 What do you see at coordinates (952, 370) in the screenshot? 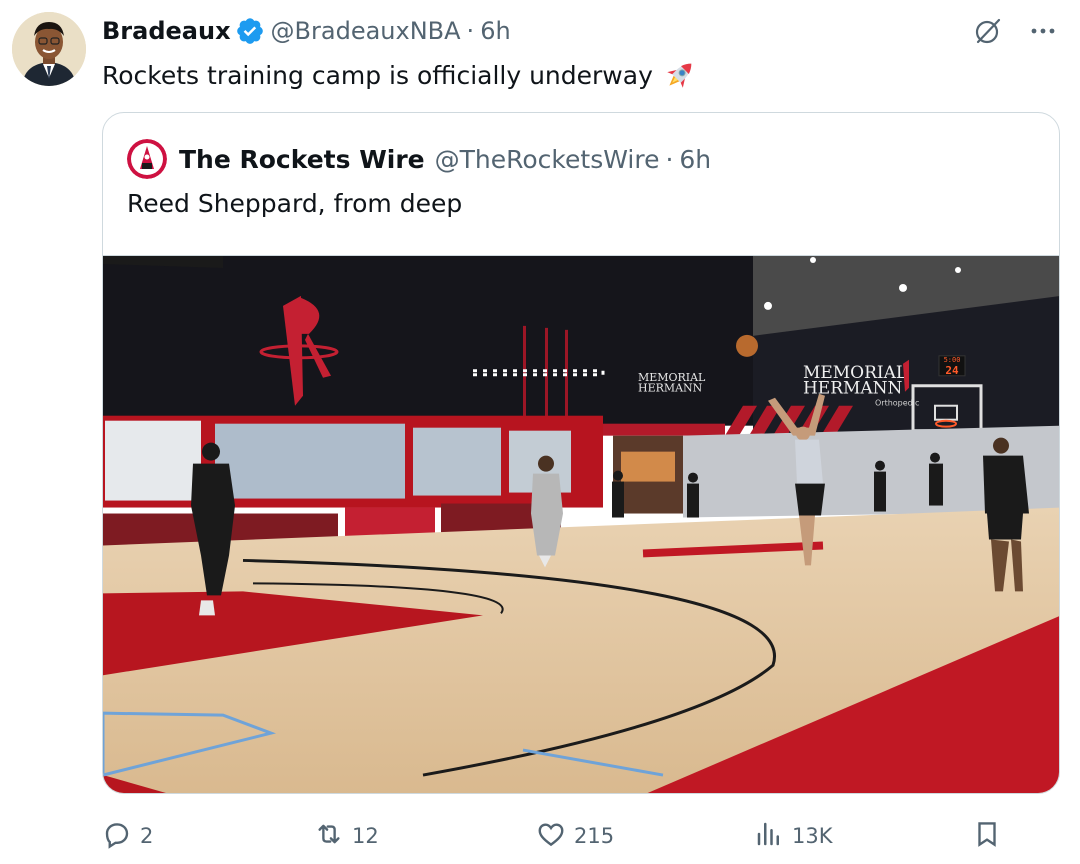
I see `svg-text: 24` at bounding box center [952, 370].